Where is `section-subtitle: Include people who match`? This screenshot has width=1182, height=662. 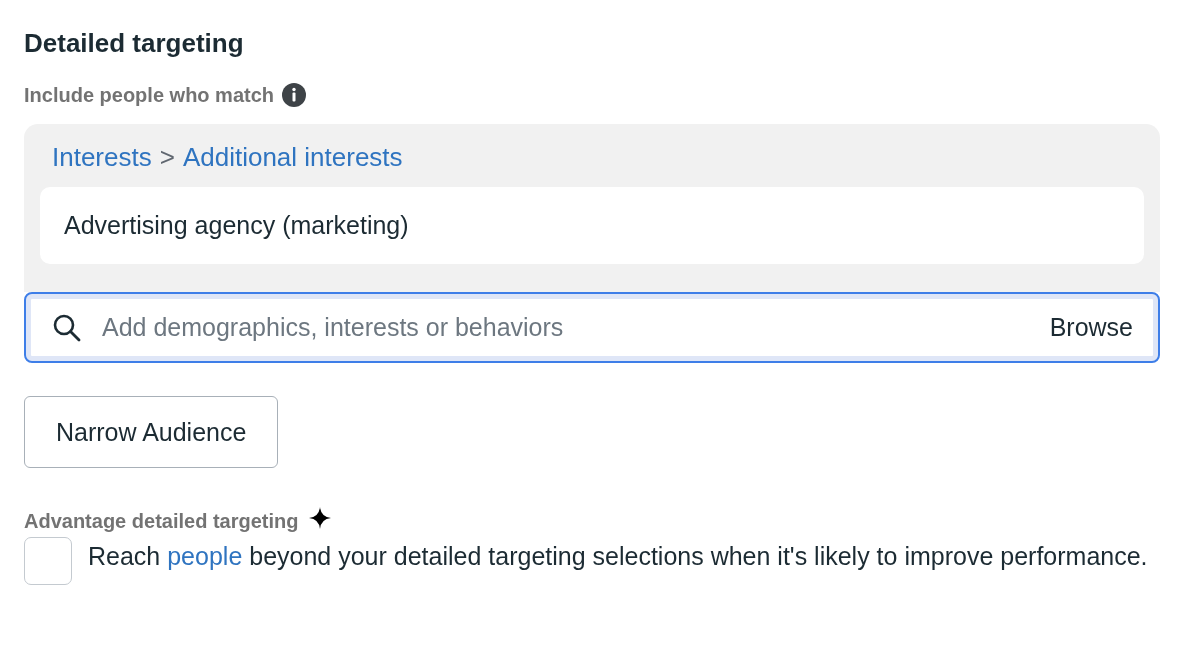
section-subtitle: Include people who match is located at coordinates (149, 95).